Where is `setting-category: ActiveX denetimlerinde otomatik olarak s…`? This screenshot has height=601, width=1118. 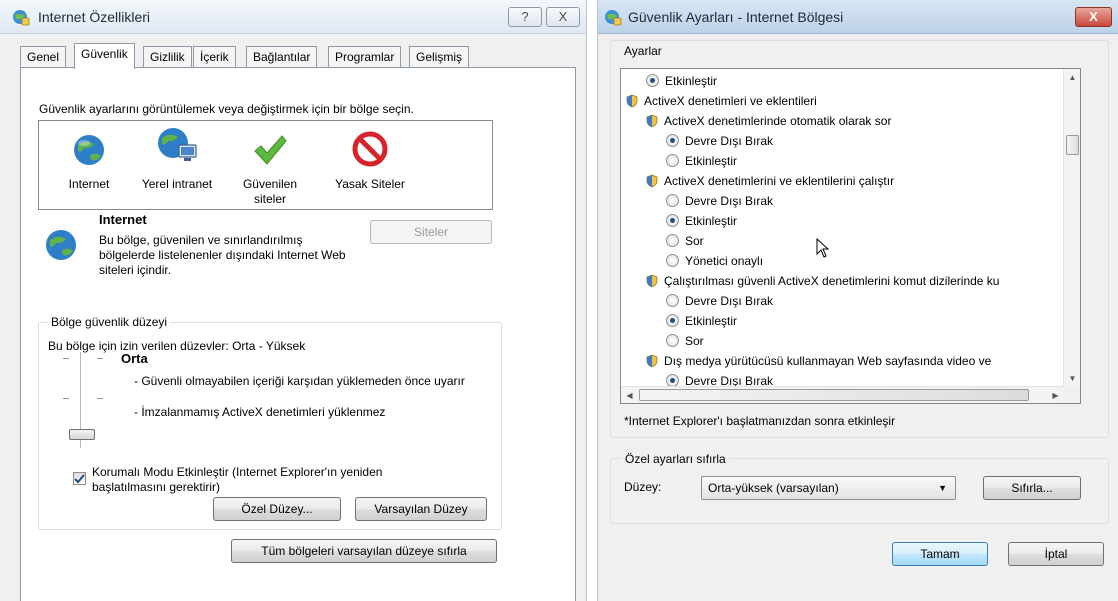 setting-category: ActiveX denetimlerinde otomatik olarak s… is located at coordinates (768, 121).